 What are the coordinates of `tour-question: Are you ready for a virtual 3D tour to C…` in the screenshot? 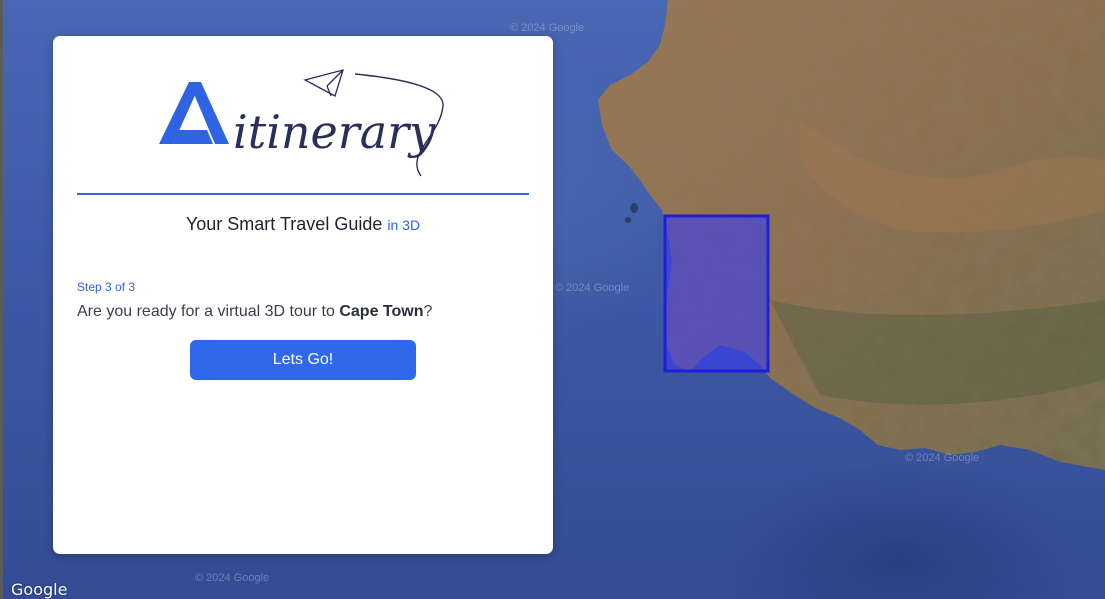 It's located at (254, 312).